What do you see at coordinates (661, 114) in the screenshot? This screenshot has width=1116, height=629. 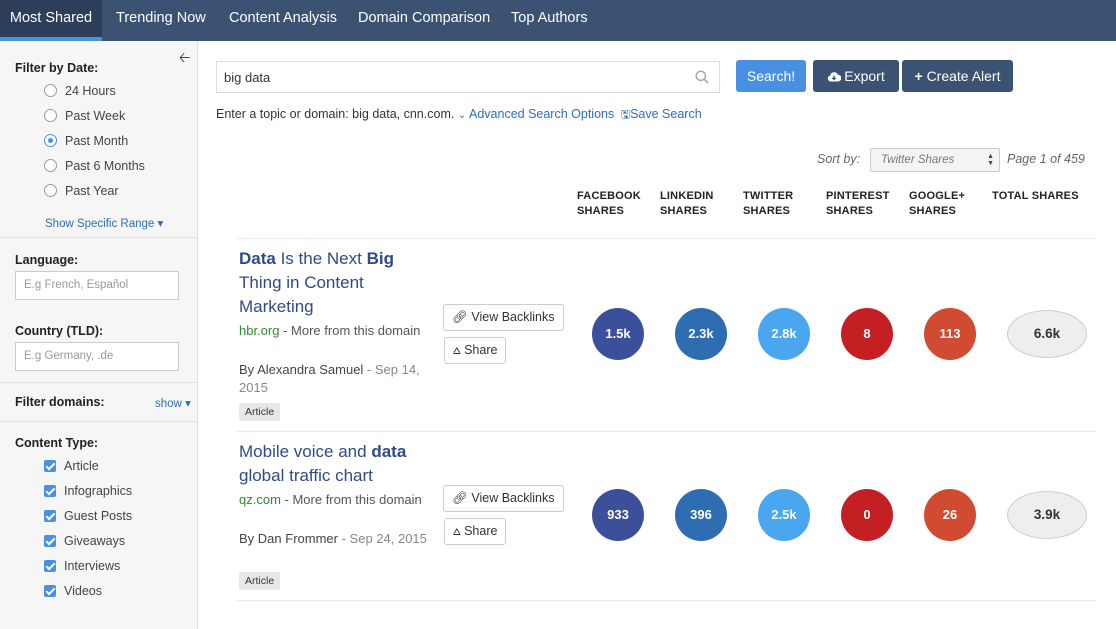 I see `save-search-link: 🖫Save Search` at bounding box center [661, 114].